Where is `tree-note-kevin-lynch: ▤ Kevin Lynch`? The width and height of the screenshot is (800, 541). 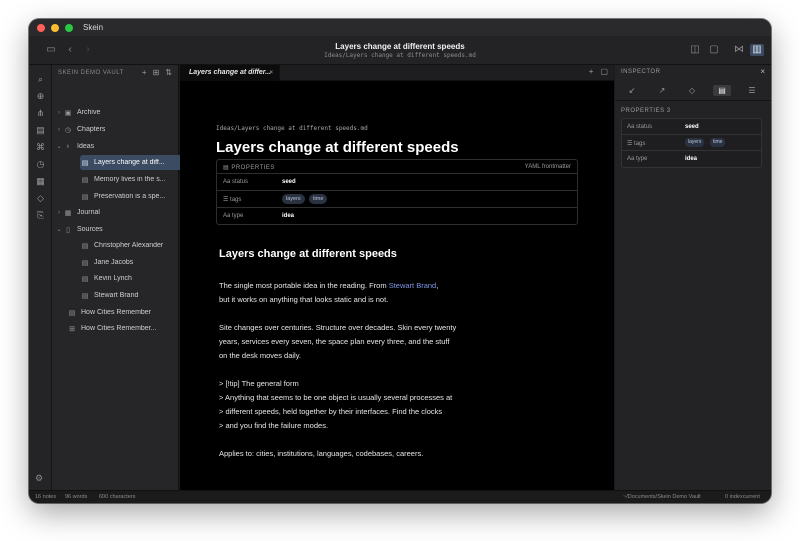 tree-note-kevin-lynch: ▤ Kevin Lynch is located at coordinates (128, 278).